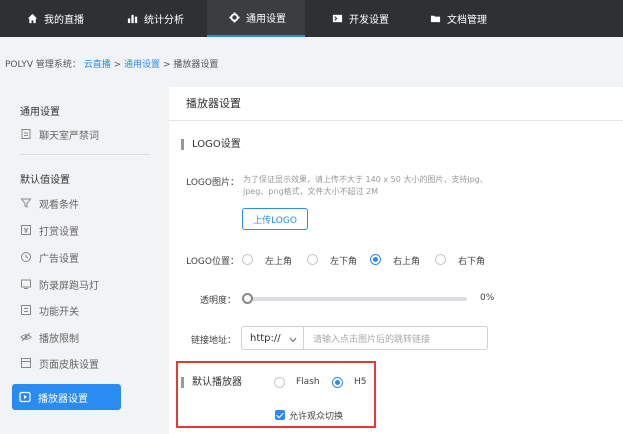 The image size is (623, 434). Describe the element at coordinates (97, 65) in the screenshot. I see `breadcrumb-link-cloud-live: 云直播` at that location.